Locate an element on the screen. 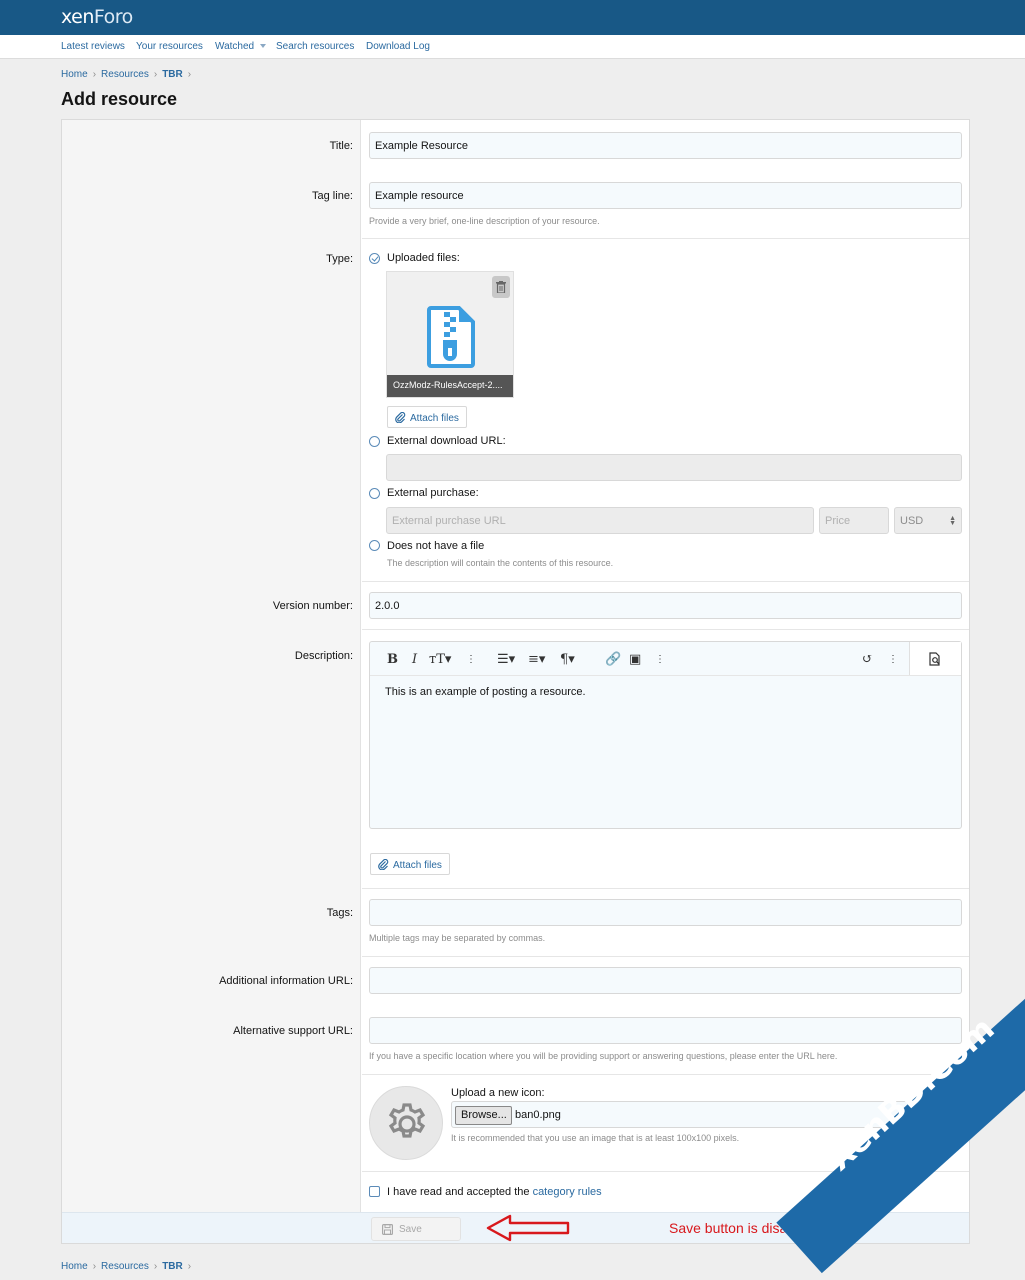 The image size is (1025, 1280). type-no-file-radio is located at coordinates (374, 545).